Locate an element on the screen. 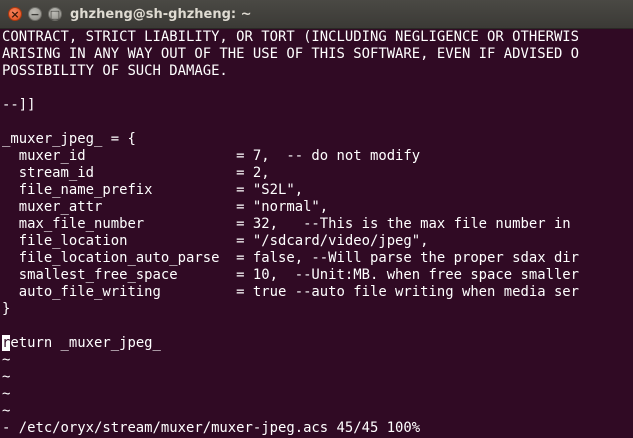  text-line: file_location = "/sdcard/video/jpeg", is located at coordinates (215, 241).